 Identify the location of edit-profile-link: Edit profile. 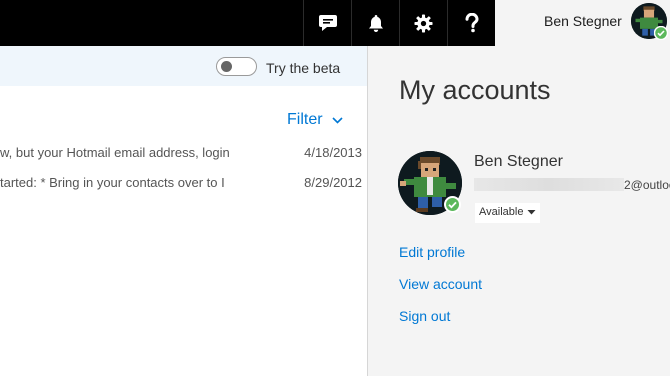
(432, 252).